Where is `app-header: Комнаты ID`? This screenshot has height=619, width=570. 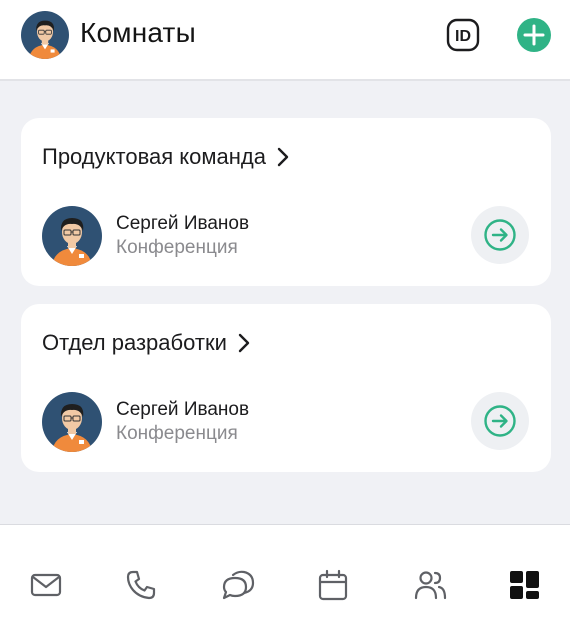 app-header: Комнаты ID is located at coordinates (285, 40).